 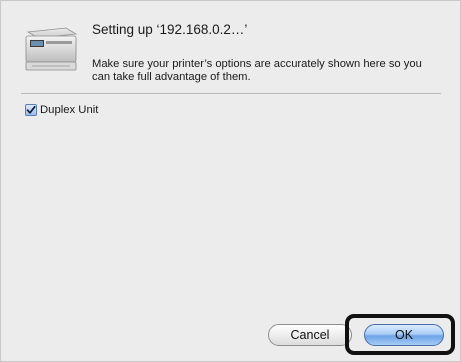 What do you see at coordinates (231, 93) in the screenshot?
I see `divider` at bounding box center [231, 93].